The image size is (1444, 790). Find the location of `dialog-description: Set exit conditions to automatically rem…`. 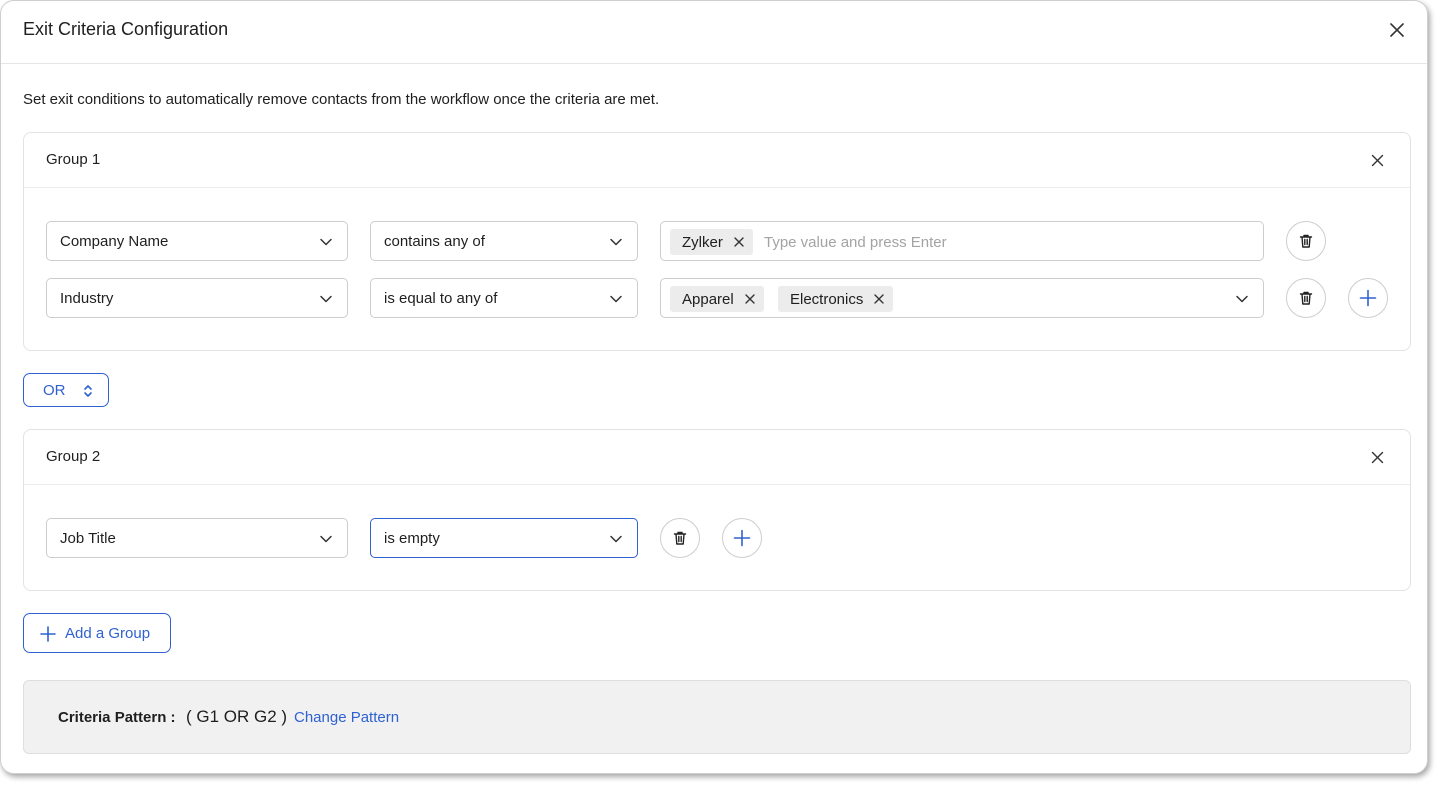

dialog-description: Set exit conditions to automatically rem… is located at coordinates (341, 99).